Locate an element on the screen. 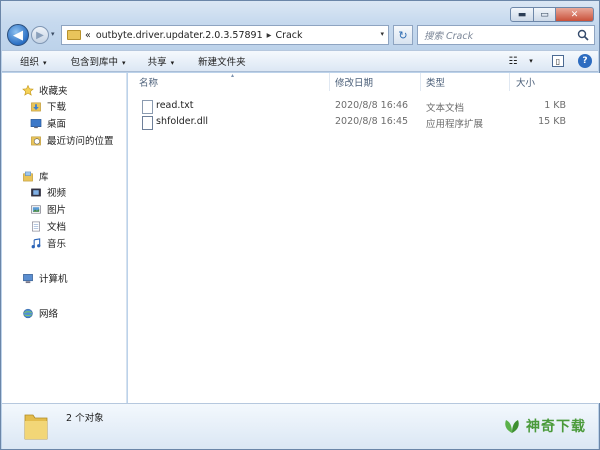 This screenshot has height=450, width=600. share-label: 共享 is located at coordinates (157, 62).